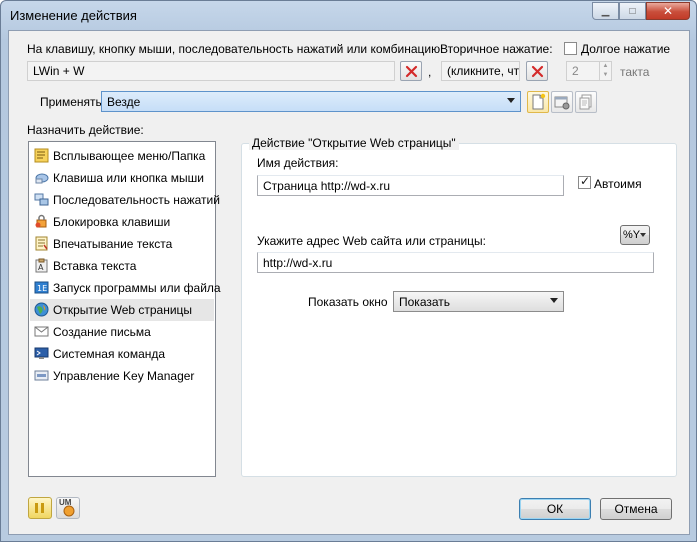 This screenshot has width=697, height=542. What do you see at coordinates (605, 71) in the screenshot?
I see `spinner-arrows: ▲ ▼` at bounding box center [605, 71].